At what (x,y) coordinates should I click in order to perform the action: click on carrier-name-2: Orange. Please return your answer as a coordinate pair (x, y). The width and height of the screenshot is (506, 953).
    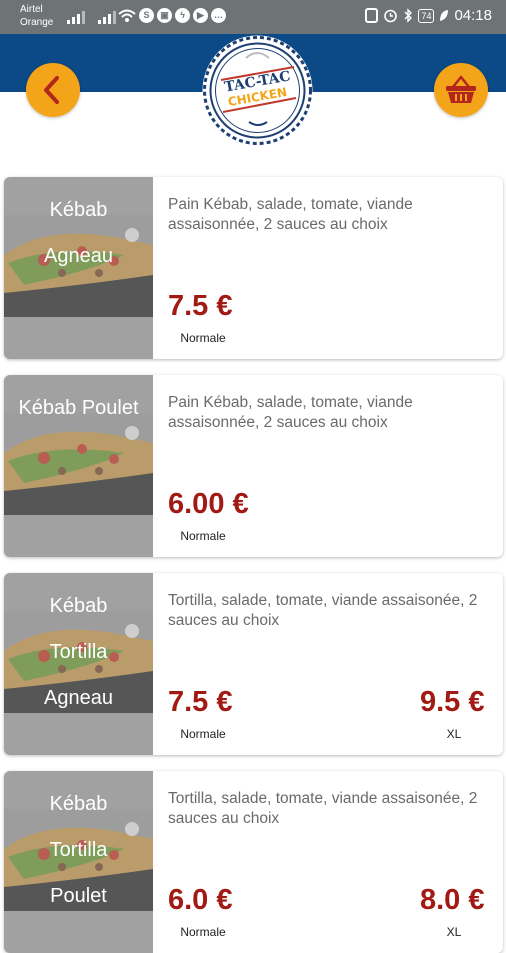
    Looking at the image, I should click on (37, 22).